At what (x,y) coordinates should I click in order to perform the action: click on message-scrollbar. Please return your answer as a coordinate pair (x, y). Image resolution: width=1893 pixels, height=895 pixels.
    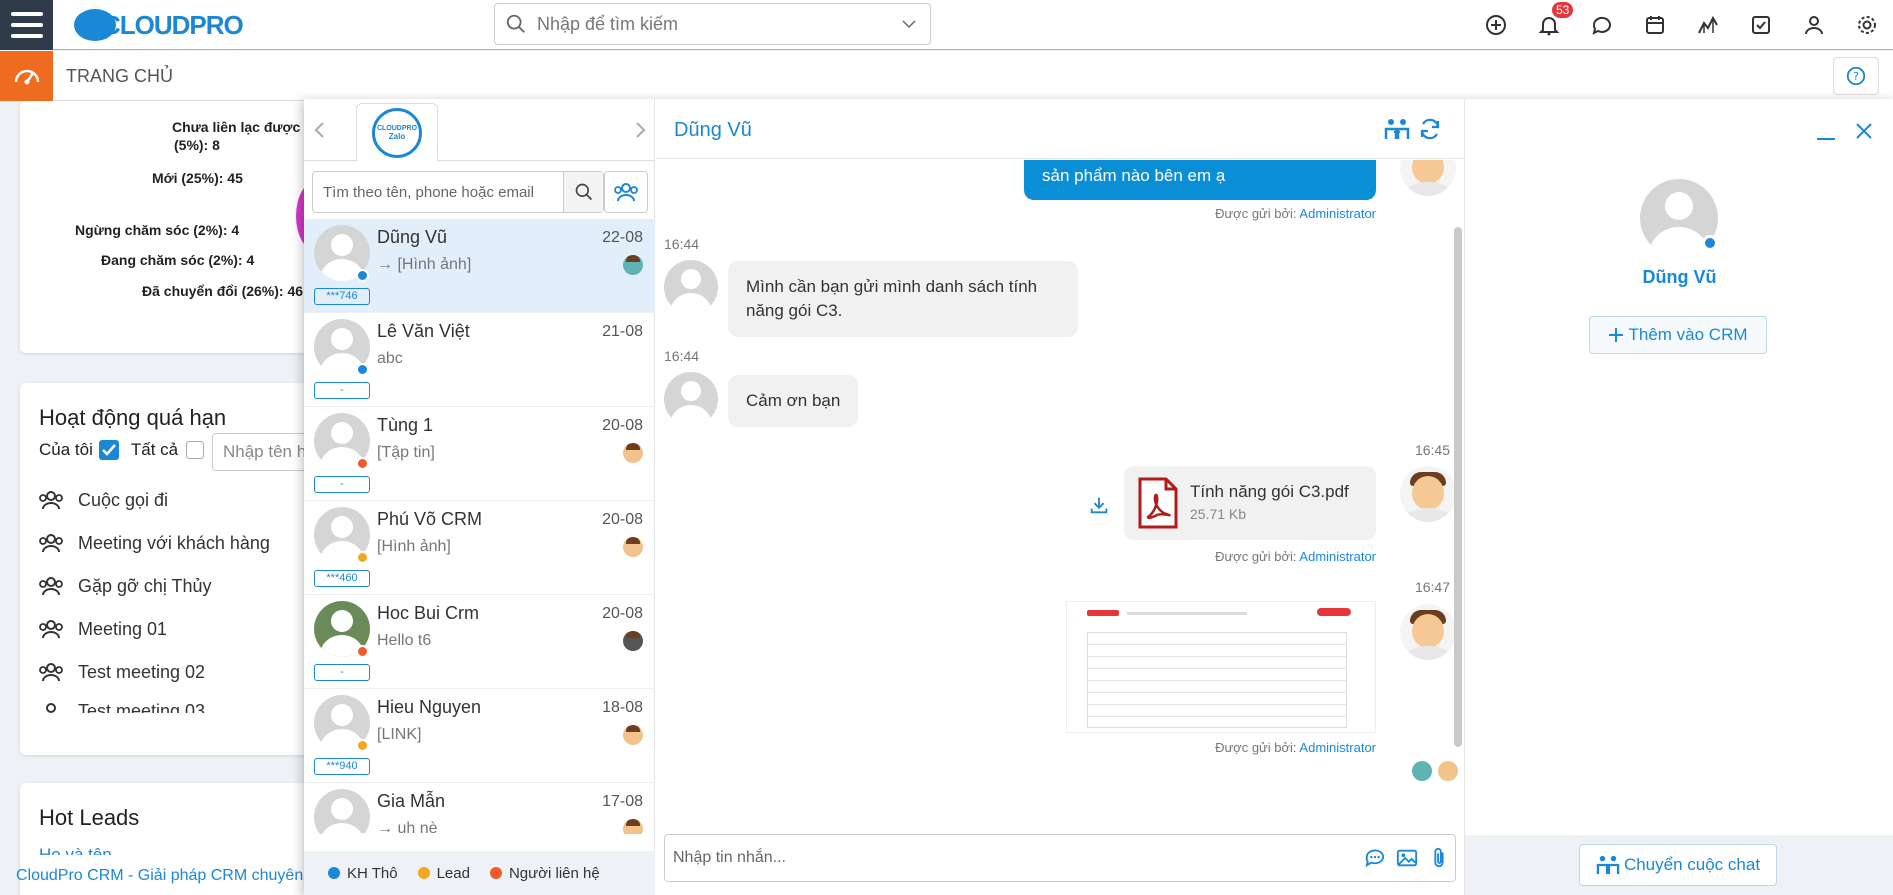
    Looking at the image, I should click on (1458, 487).